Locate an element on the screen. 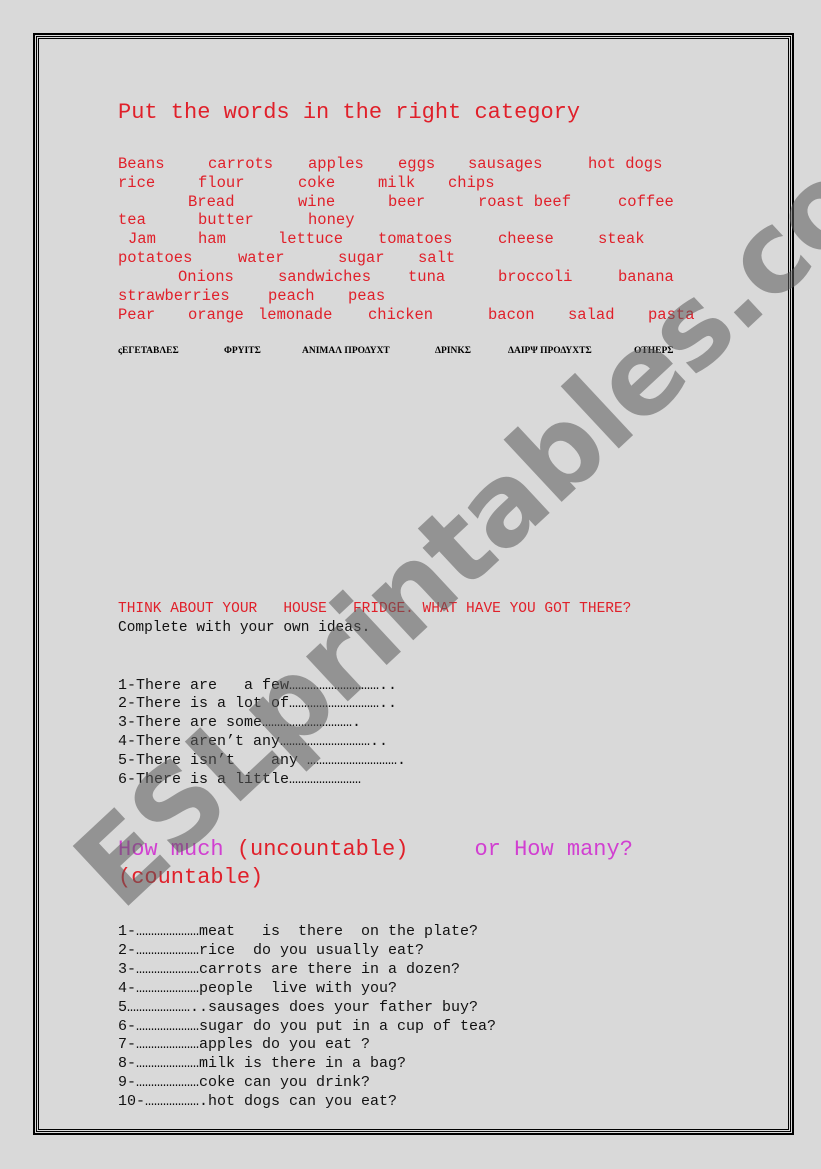 Image resolution: width=821 pixels, height=1169 pixels. countable-label: (countable) is located at coordinates (191, 877).